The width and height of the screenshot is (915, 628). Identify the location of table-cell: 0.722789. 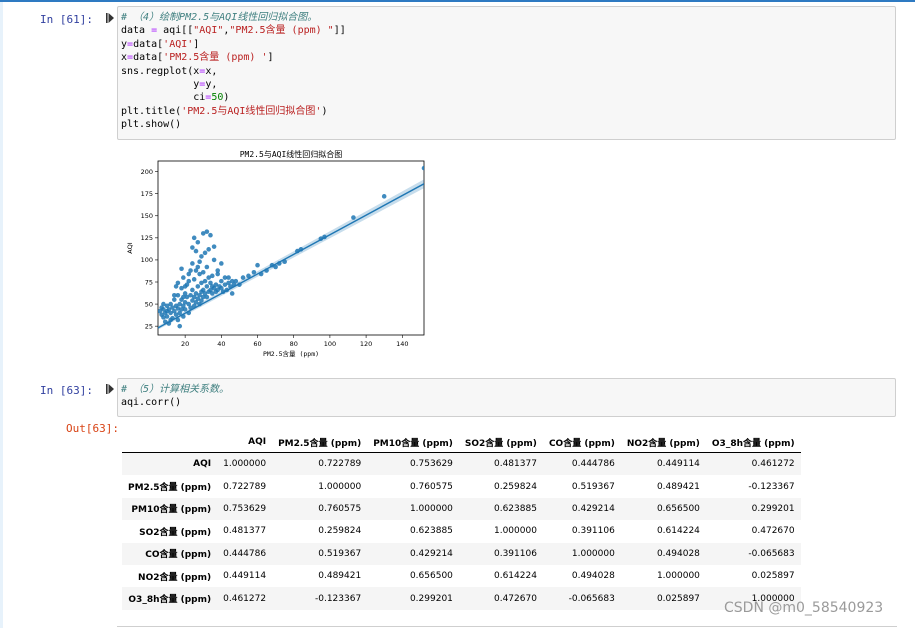
(245, 486).